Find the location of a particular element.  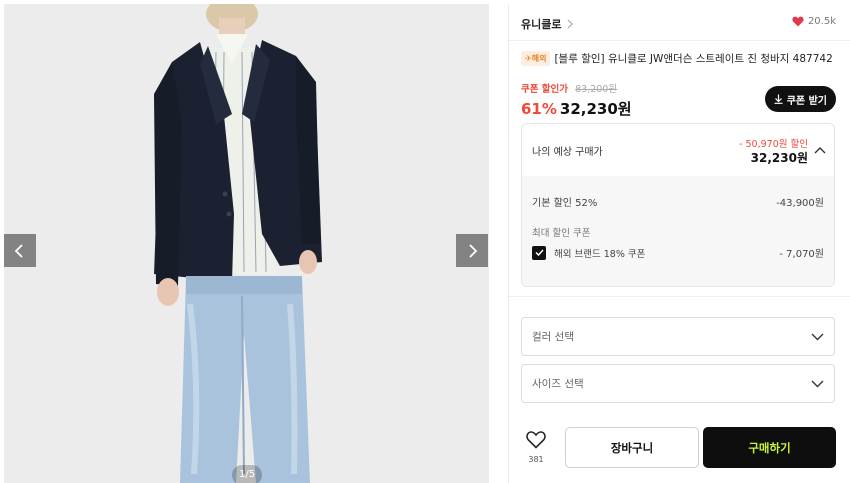

purchase-bar: 381 장바구니 구매하기 is located at coordinates (678, 449).